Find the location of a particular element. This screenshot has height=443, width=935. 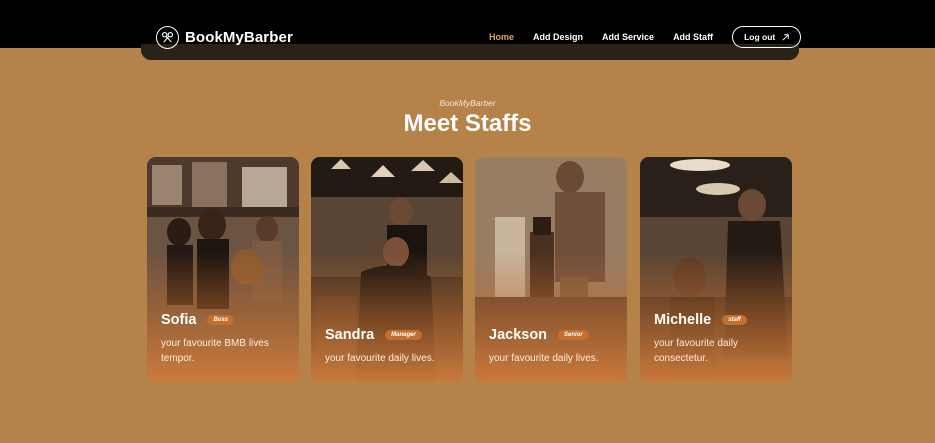

section-eyebrow: BookMyBarber is located at coordinates (467, 103).